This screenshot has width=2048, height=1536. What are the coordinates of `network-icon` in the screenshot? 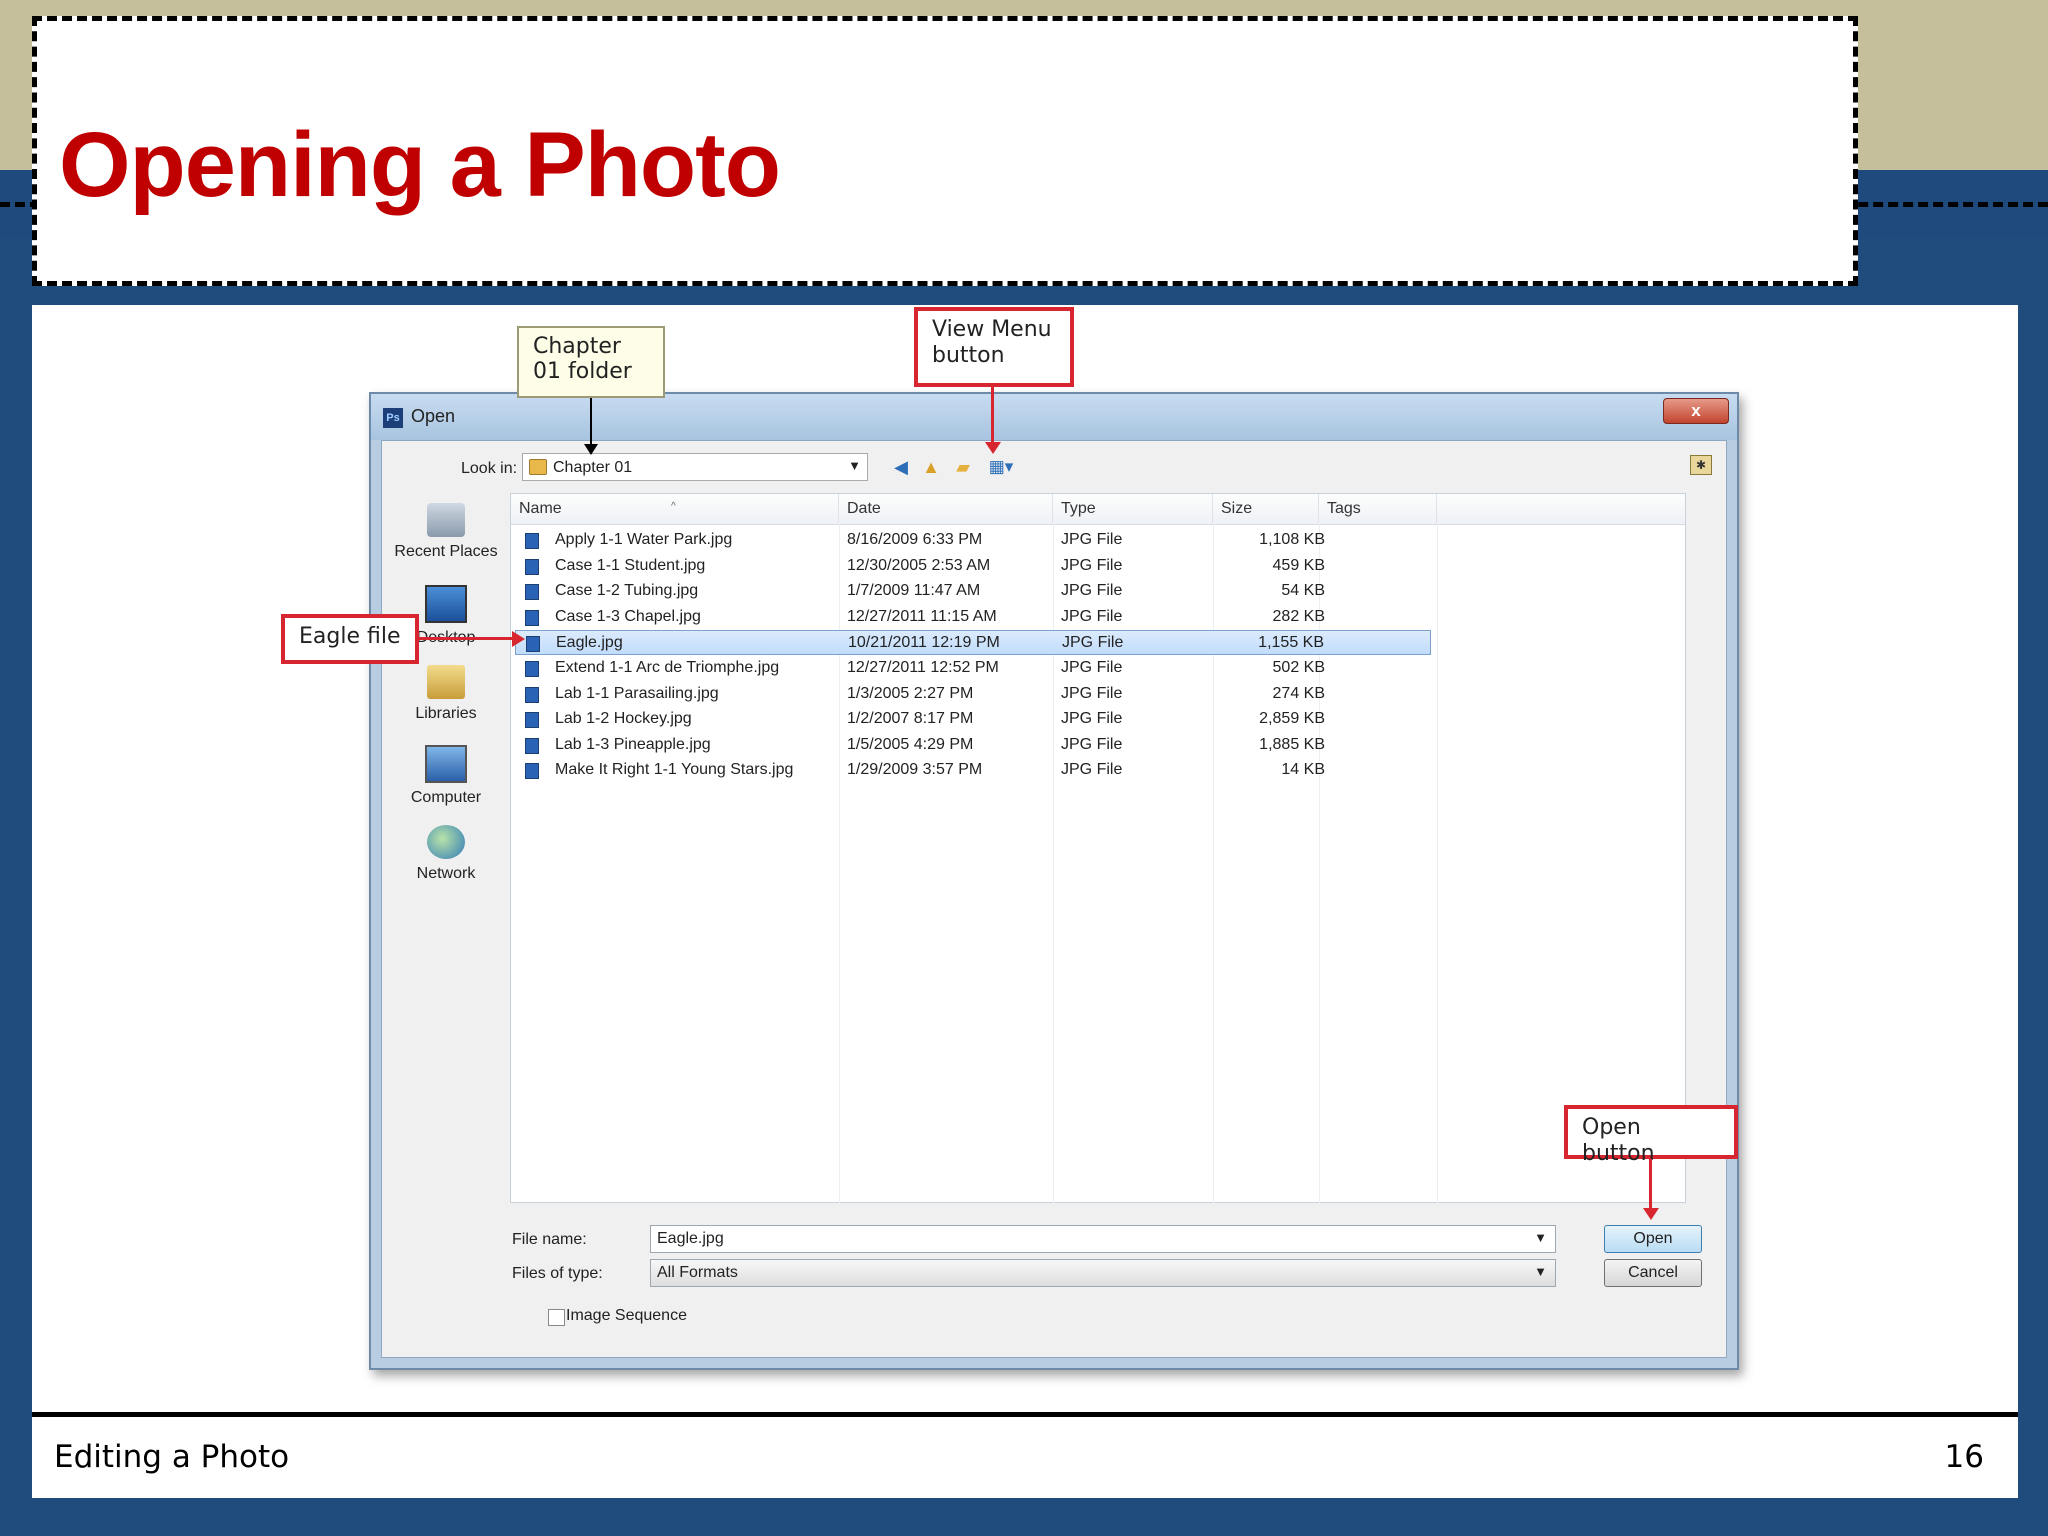 It's located at (446, 842).